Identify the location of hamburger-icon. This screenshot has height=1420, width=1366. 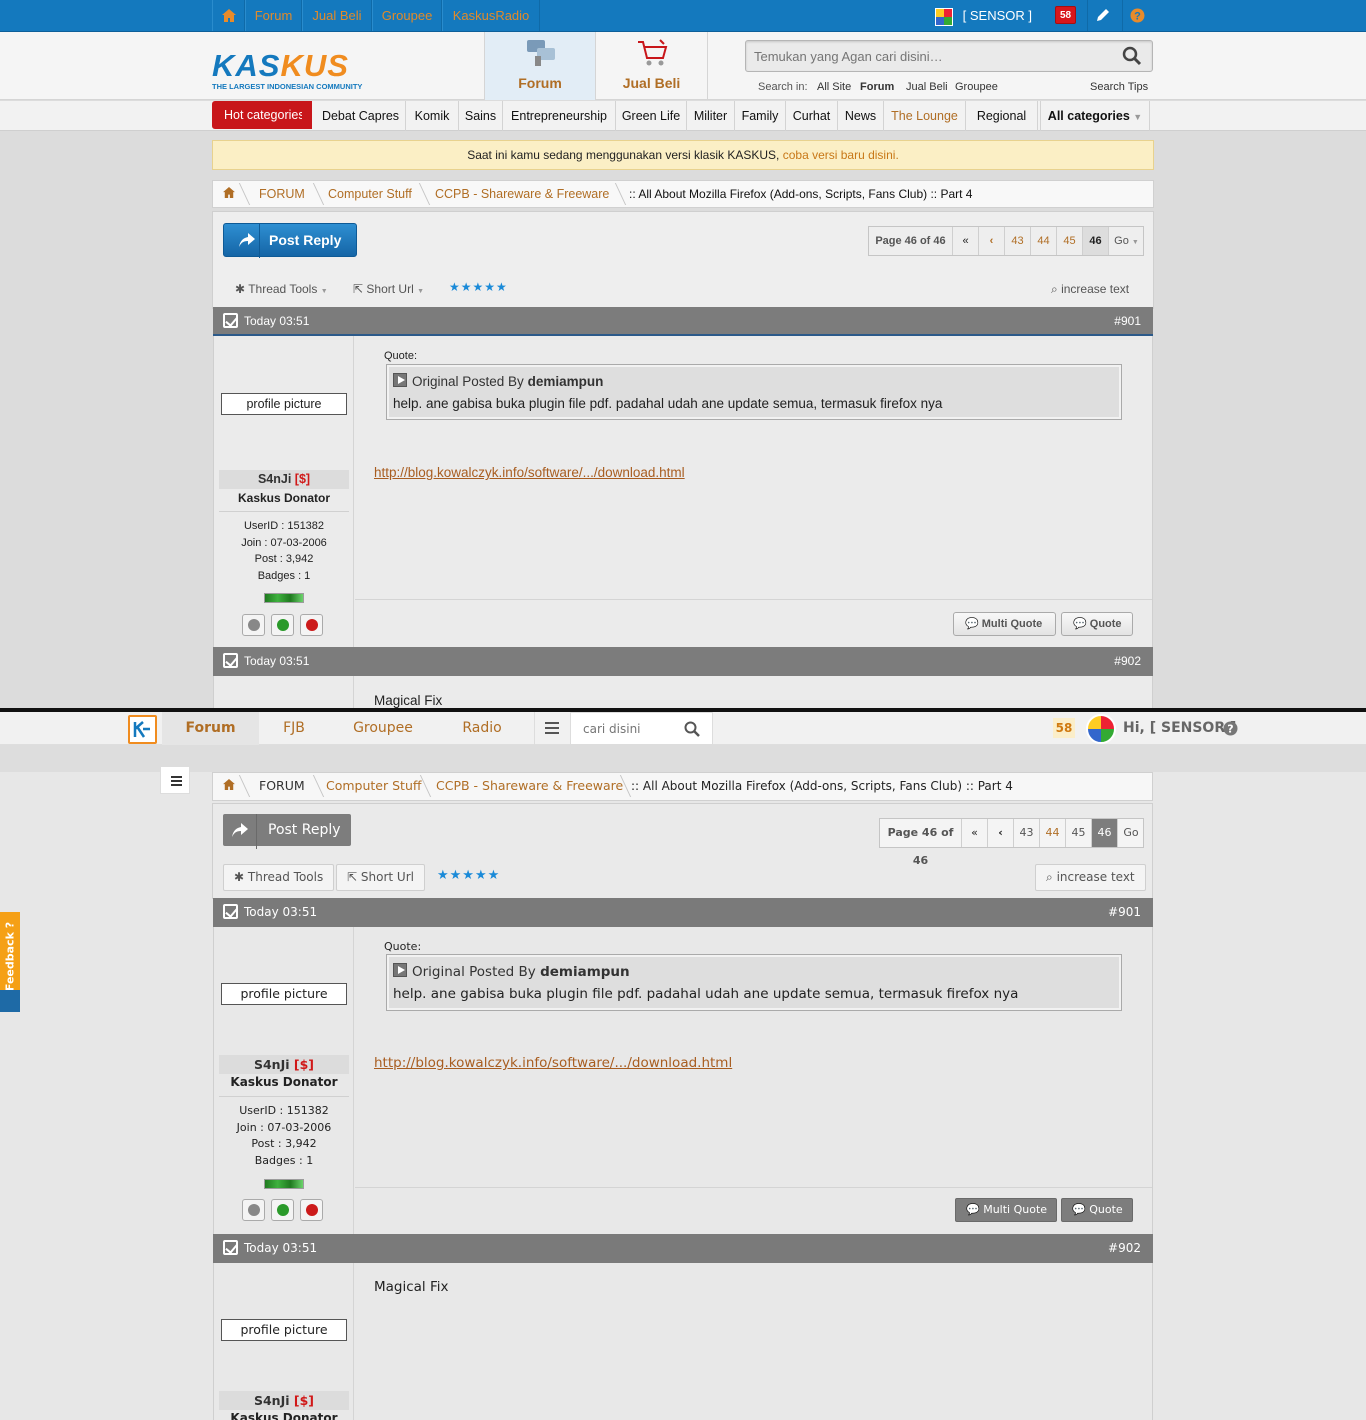
(551, 728).